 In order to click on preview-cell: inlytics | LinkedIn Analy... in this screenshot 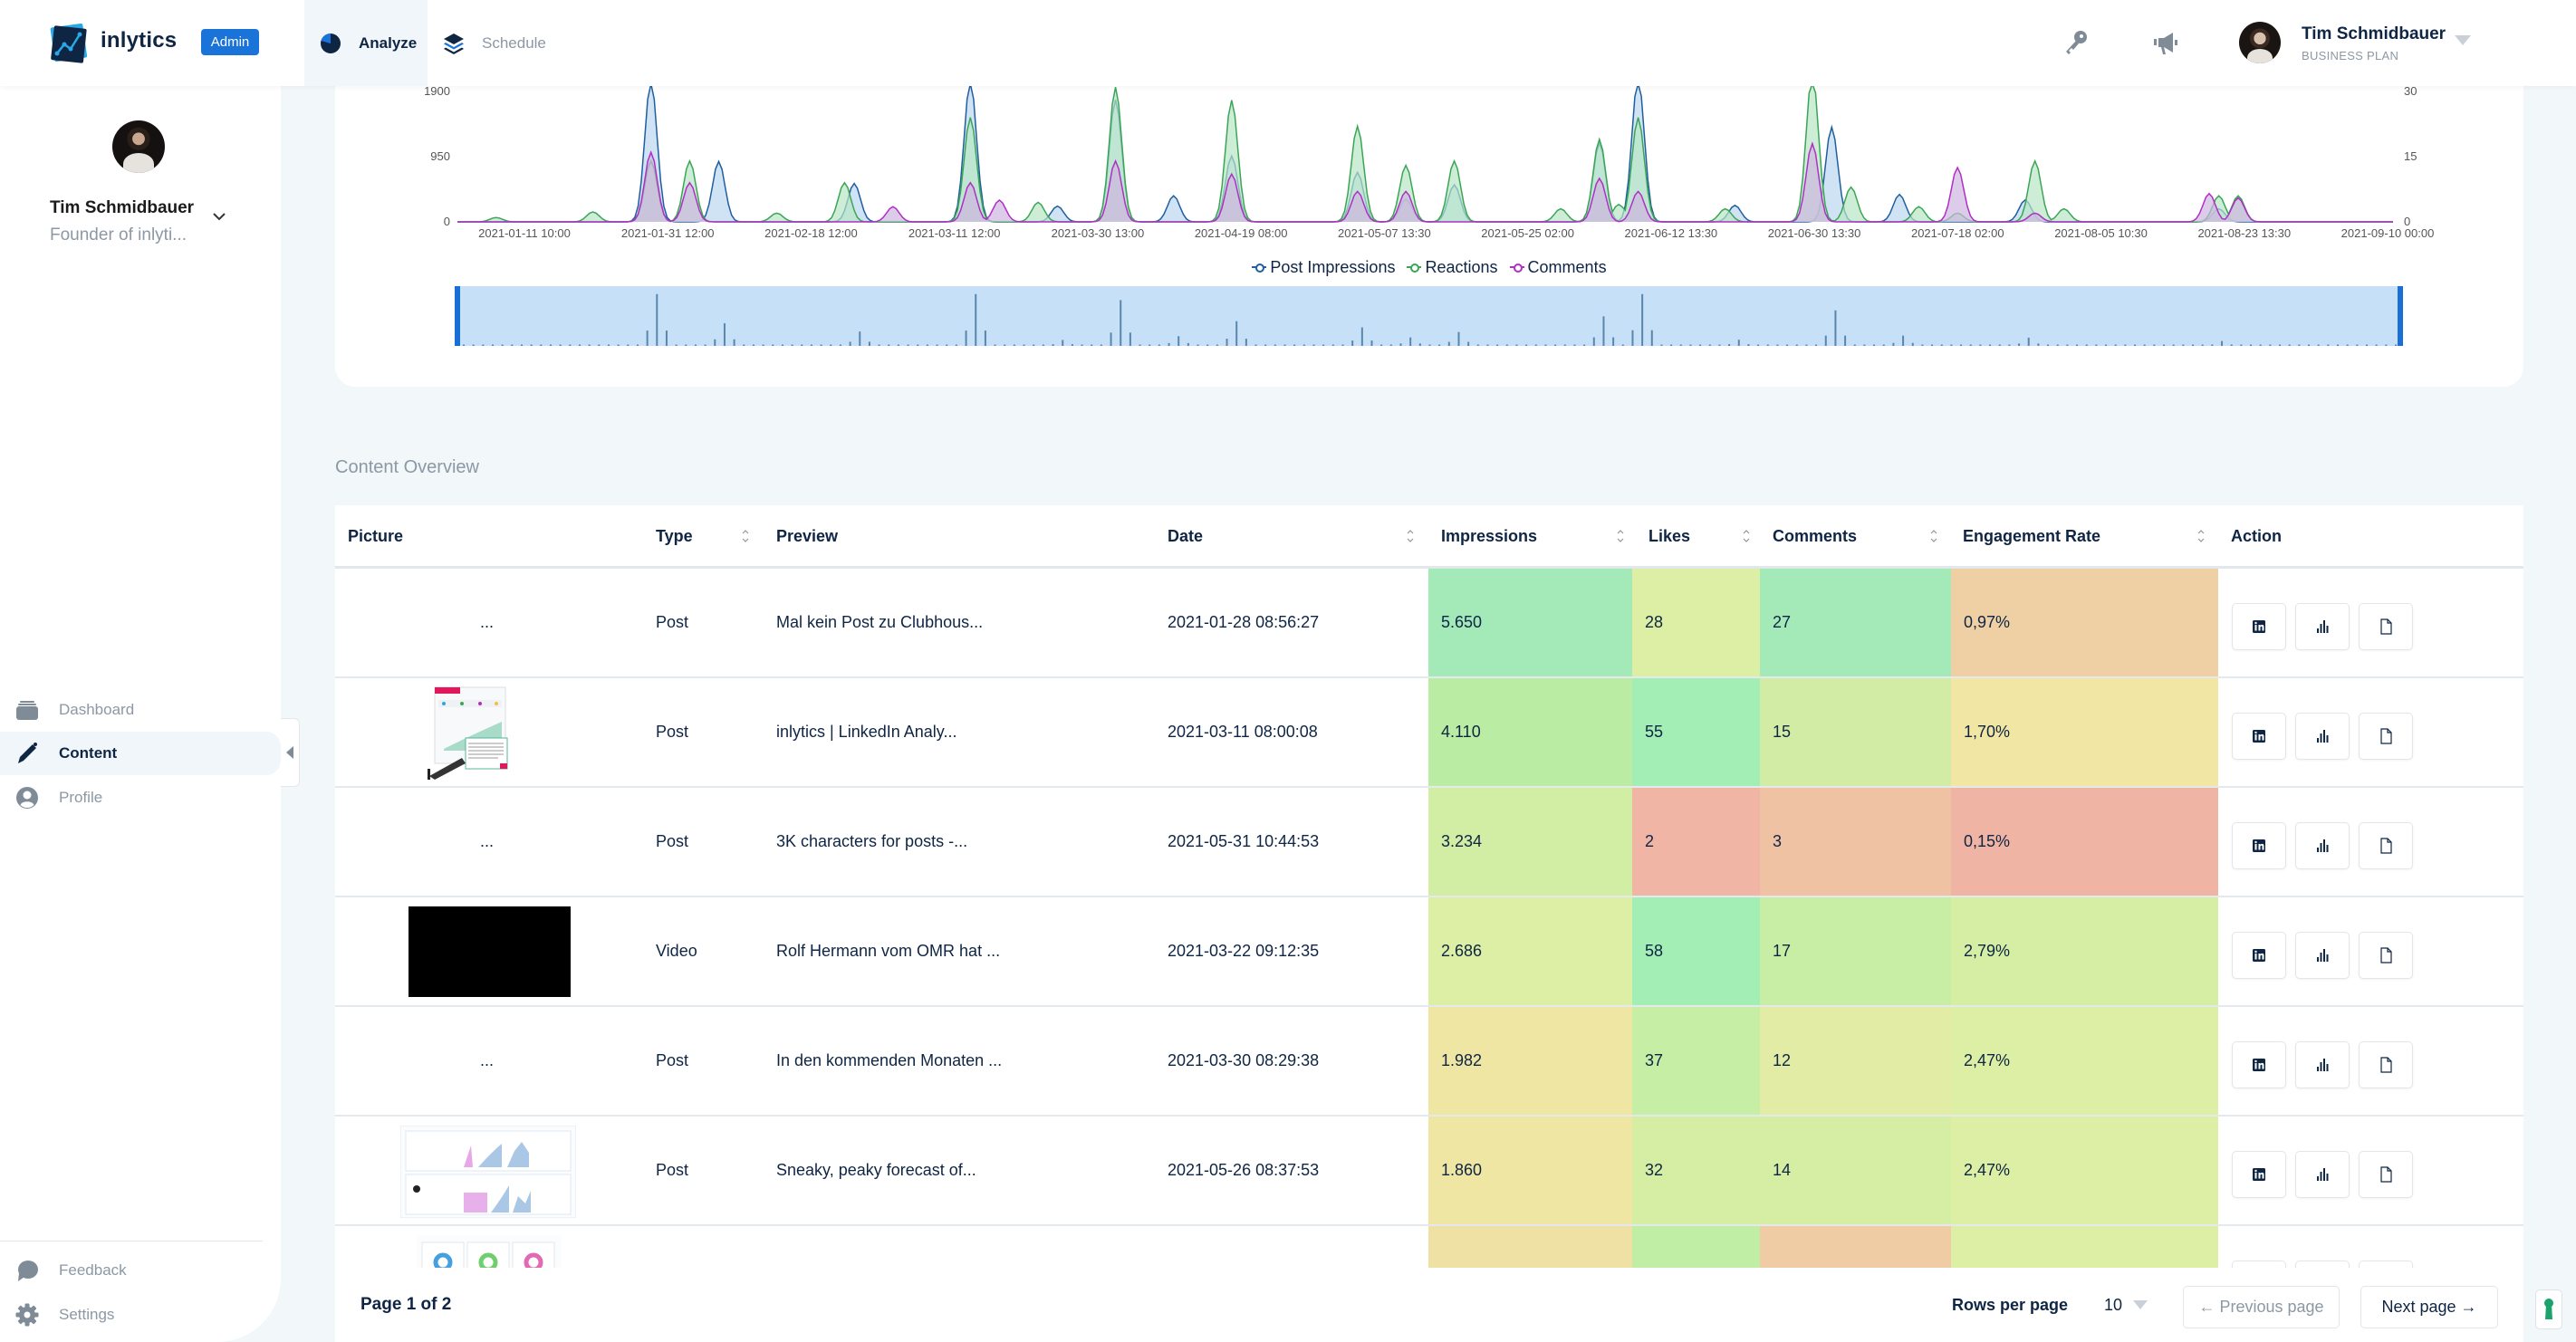, I will do `click(866, 732)`.